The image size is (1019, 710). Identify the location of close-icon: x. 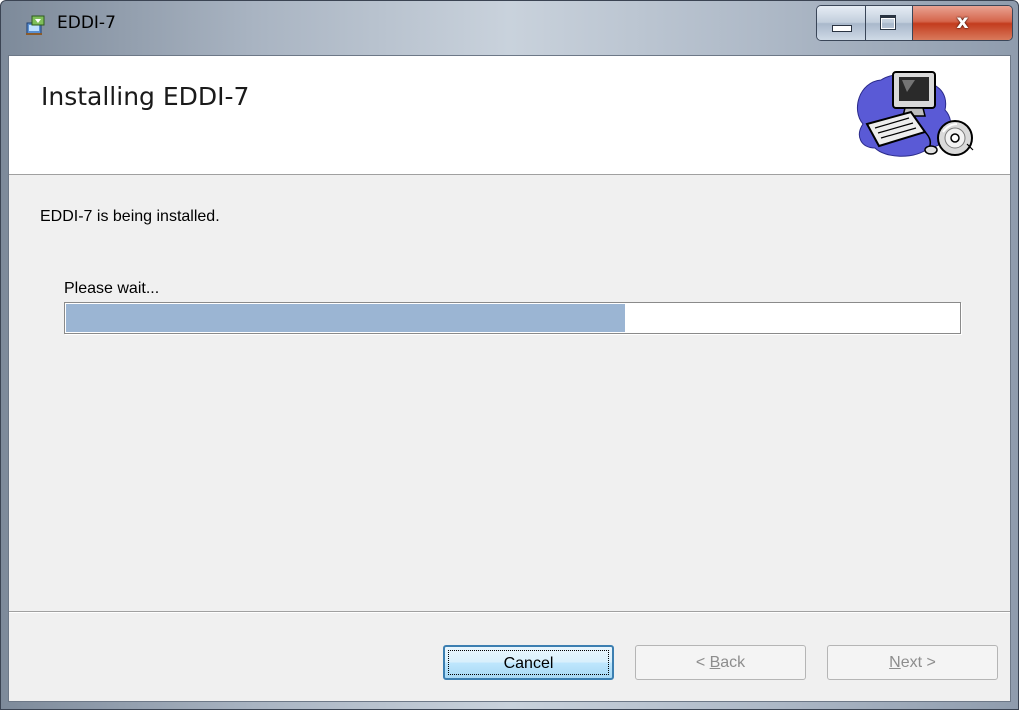
(962, 22).